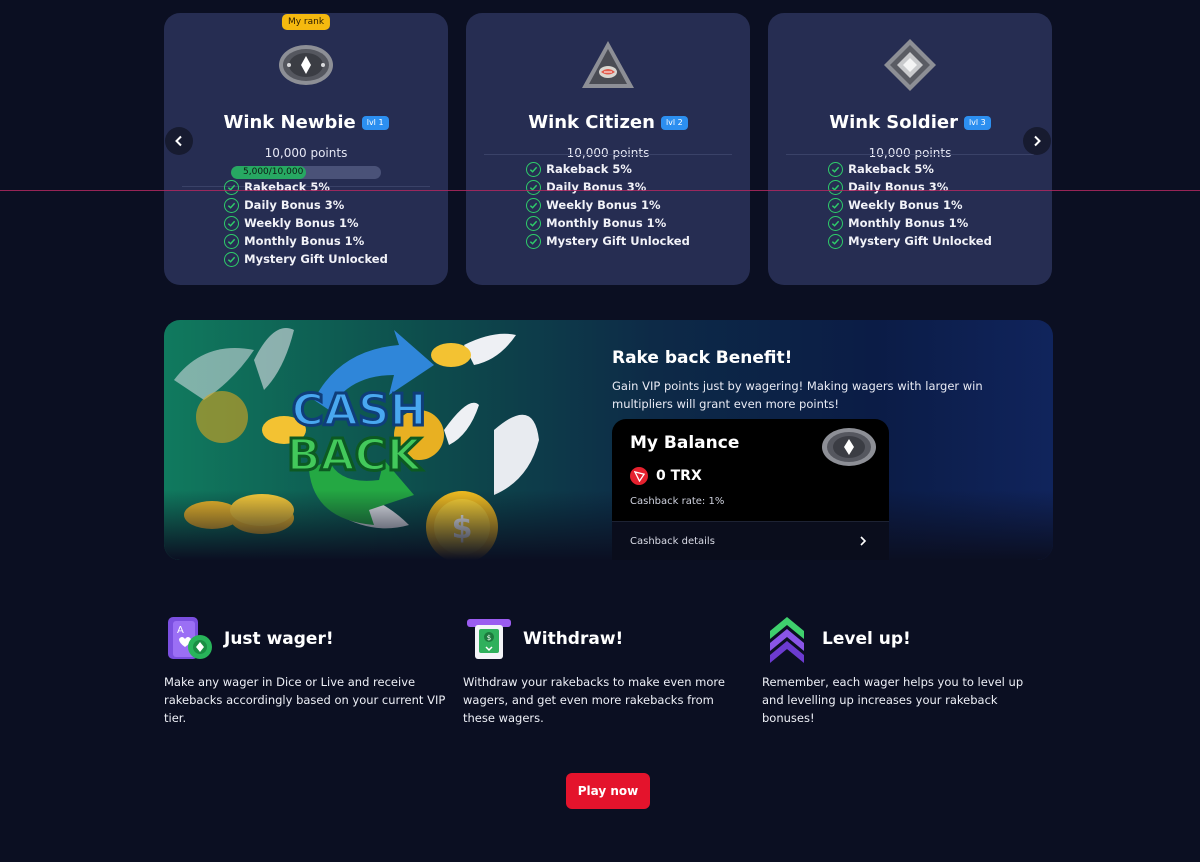 The height and width of the screenshot is (862, 1200). Describe the element at coordinates (289, 122) in the screenshot. I see `tier-name: Wink Newbie` at that location.